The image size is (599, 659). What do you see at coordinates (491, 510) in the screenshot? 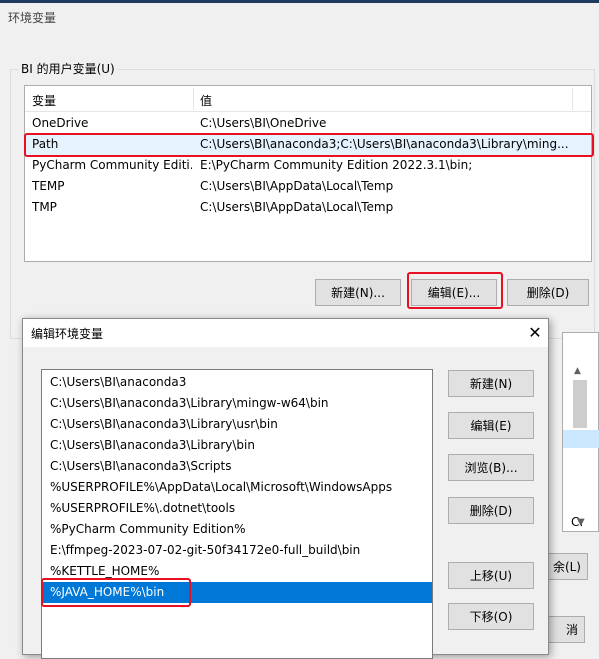
I see `dialog-delete-button: 删除(D)` at bounding box center [491, 510].